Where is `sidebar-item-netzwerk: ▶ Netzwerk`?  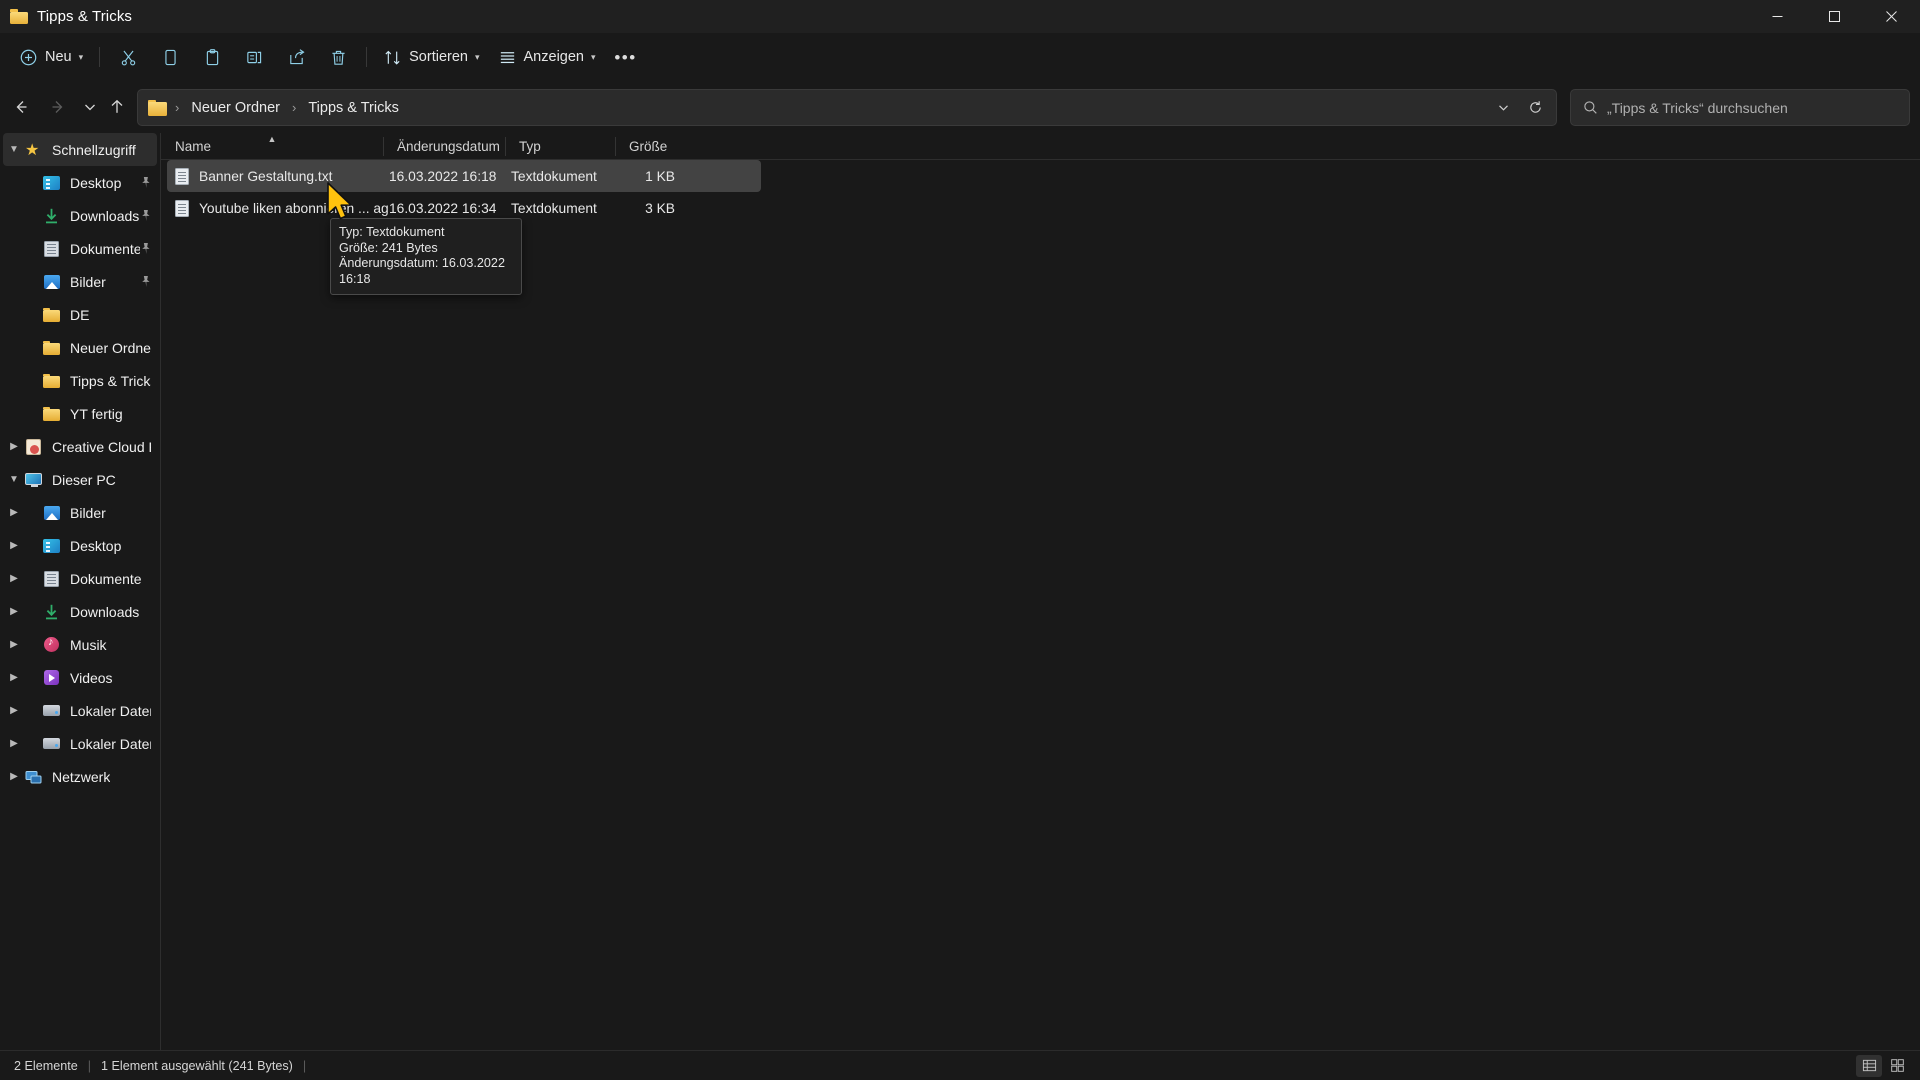 sidebar-item-netzwerk: ▶ Netzwerk is located at coordinates (80, 776).